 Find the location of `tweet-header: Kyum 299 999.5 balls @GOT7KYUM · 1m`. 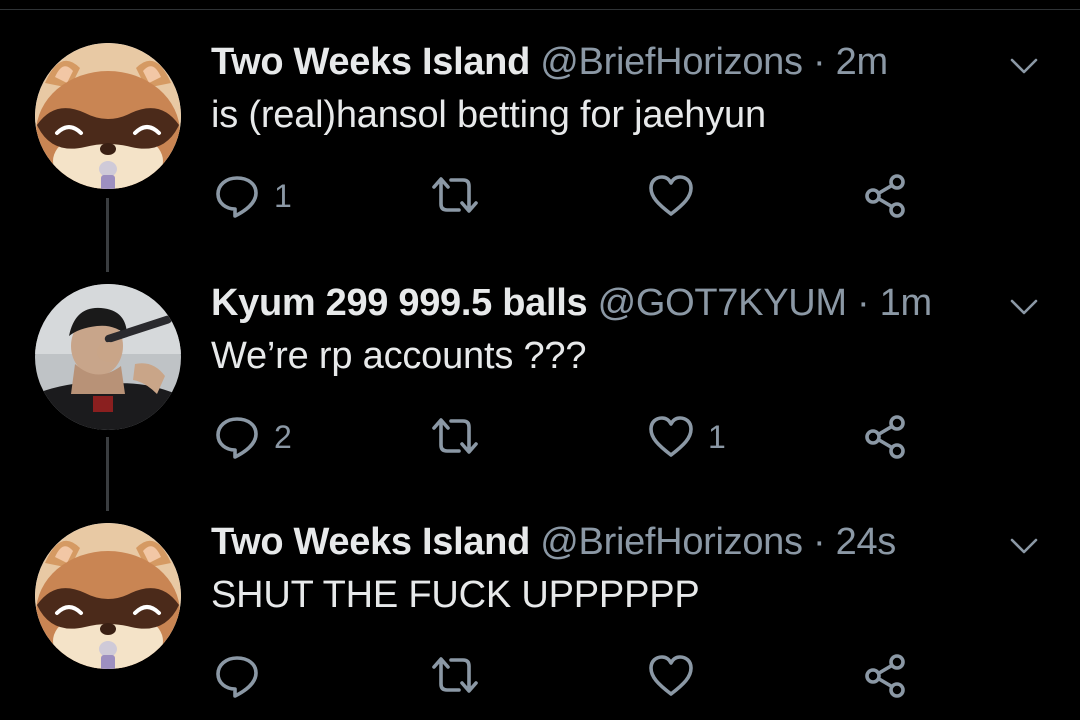

tweet-header: Kyum 299 999.5 balls @GOT7KYUM · 1m is located at coordinates (571, 303).